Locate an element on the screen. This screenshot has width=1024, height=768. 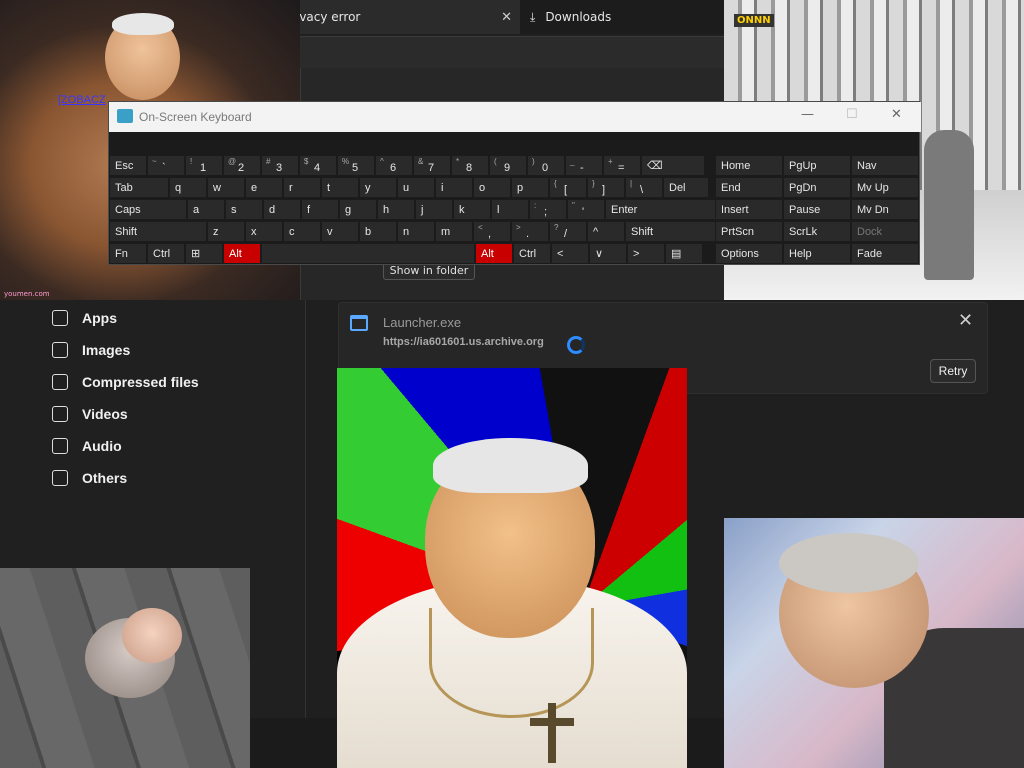
nav-key: Home is located at coordinates (749, 165).